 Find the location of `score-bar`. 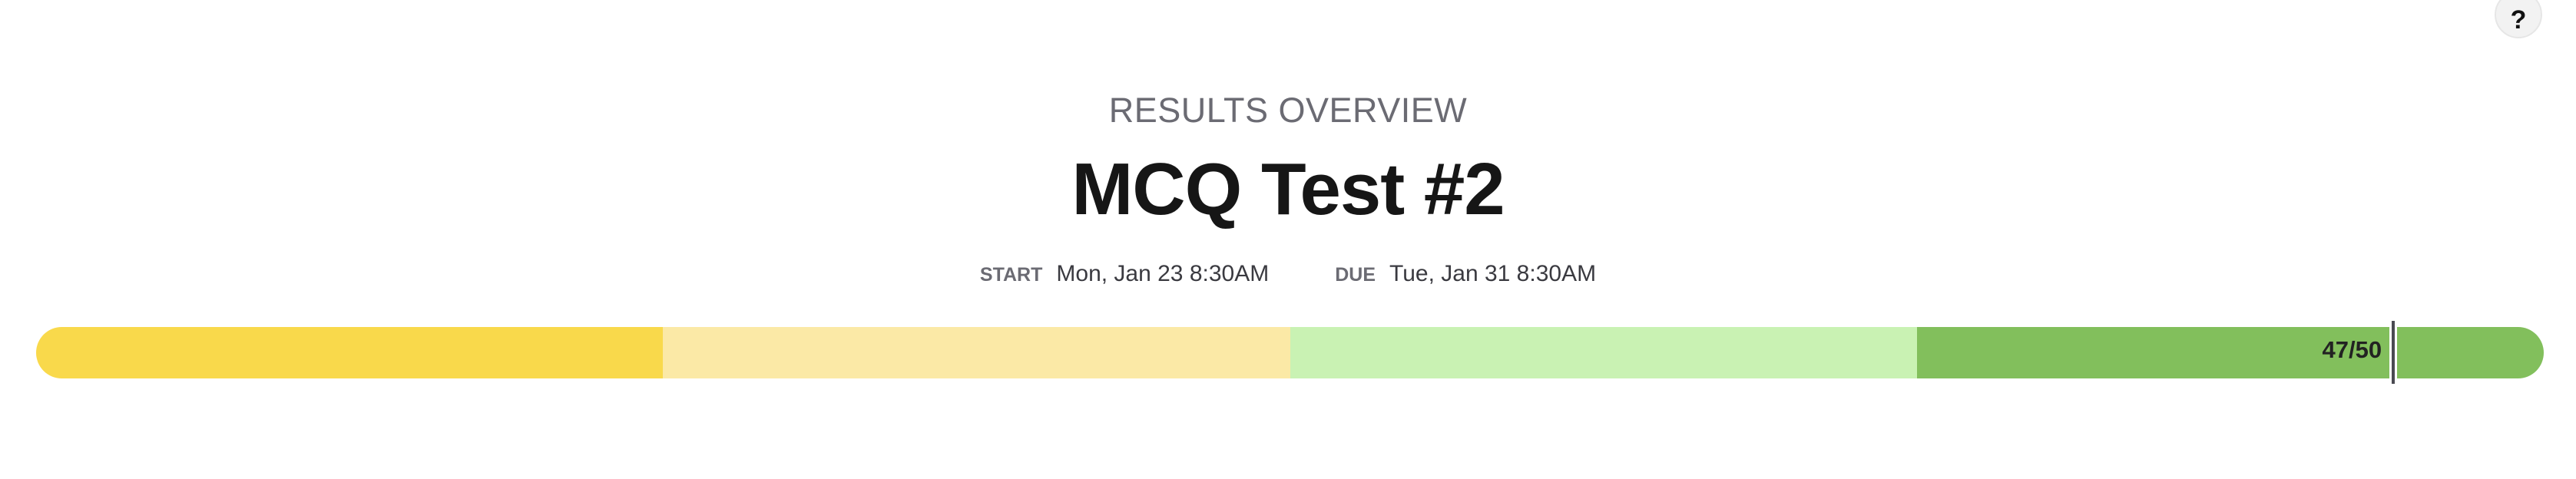

score-bar is located at coordinates (1290, 353).